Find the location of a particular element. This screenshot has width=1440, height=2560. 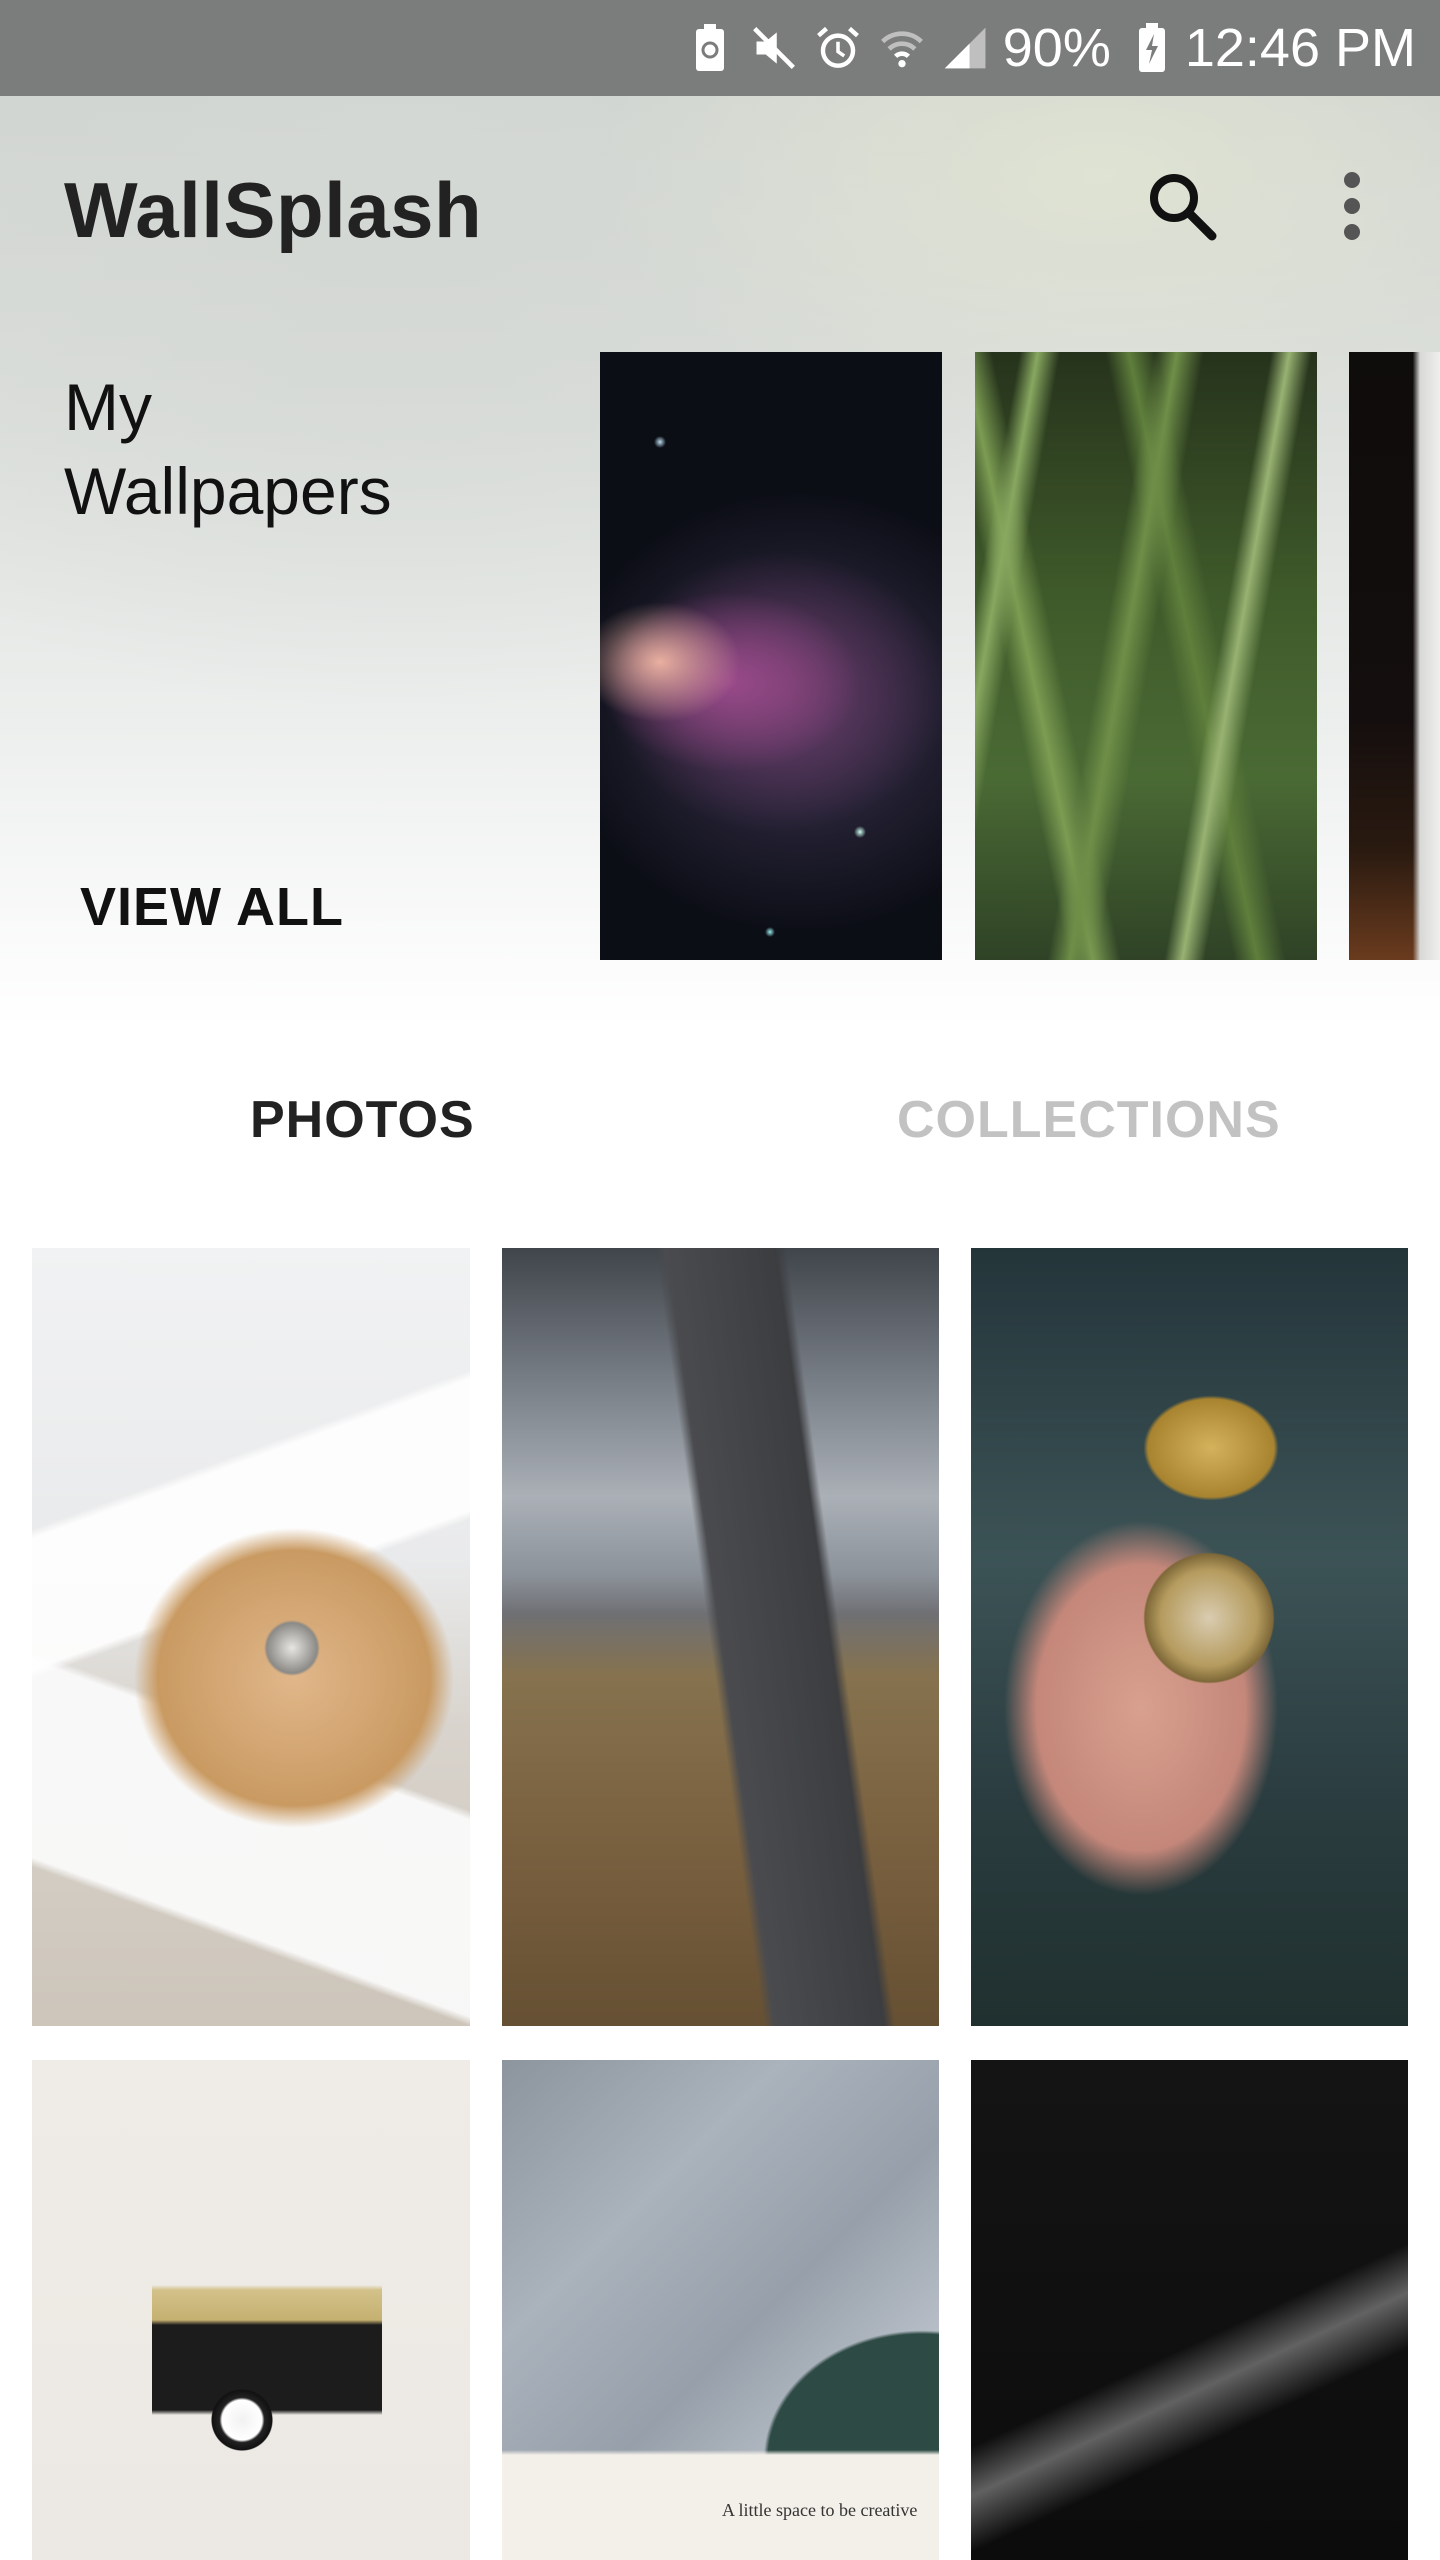

my-wallpapers-line2: Wallpapers is located at coordinates (228, 491).